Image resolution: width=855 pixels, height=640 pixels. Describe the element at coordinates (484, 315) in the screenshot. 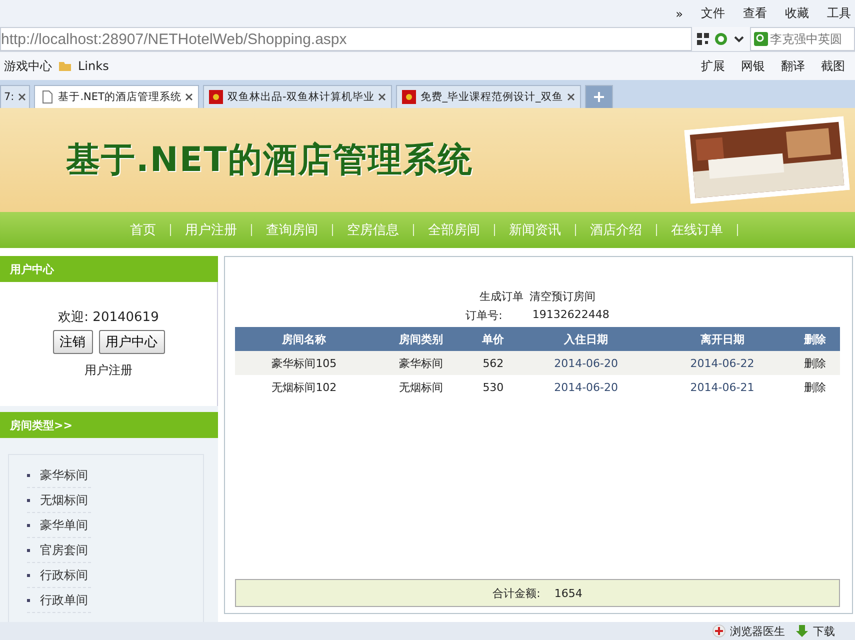

I see `order-label: 订单号:` at that location.